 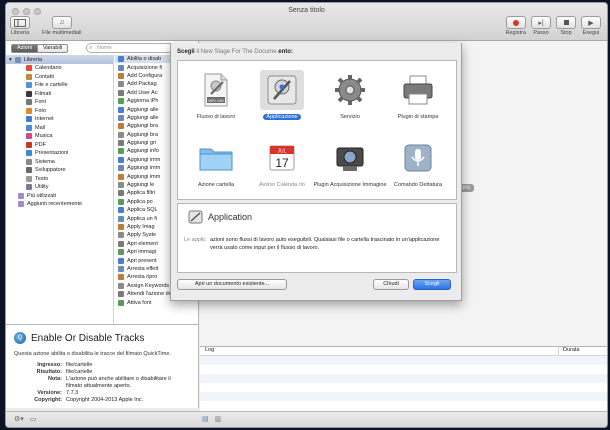 What do you see at coordinates (24, 48) in the screenshot?
I see `tab-actions: Azioni` at bounding box center [24, 48].